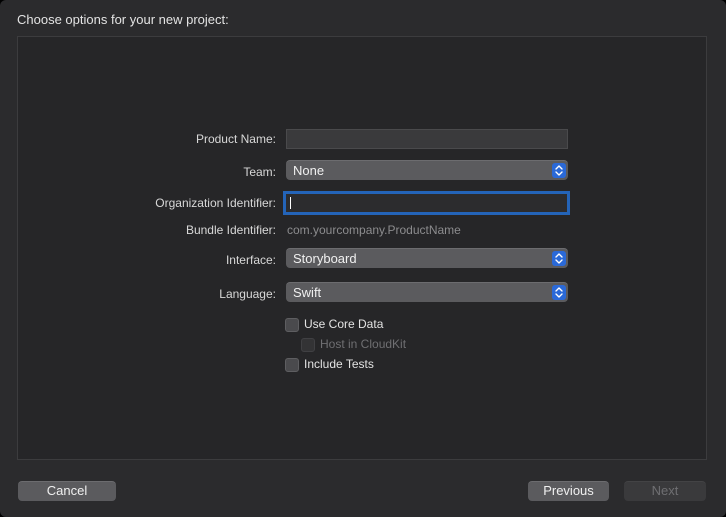 This screenshot has width=726, height=517. What do you see at coordinates (325, 258) in the screenshot?
I see `interface-selected-value: Storyboard` at bounding box center [325, 258].